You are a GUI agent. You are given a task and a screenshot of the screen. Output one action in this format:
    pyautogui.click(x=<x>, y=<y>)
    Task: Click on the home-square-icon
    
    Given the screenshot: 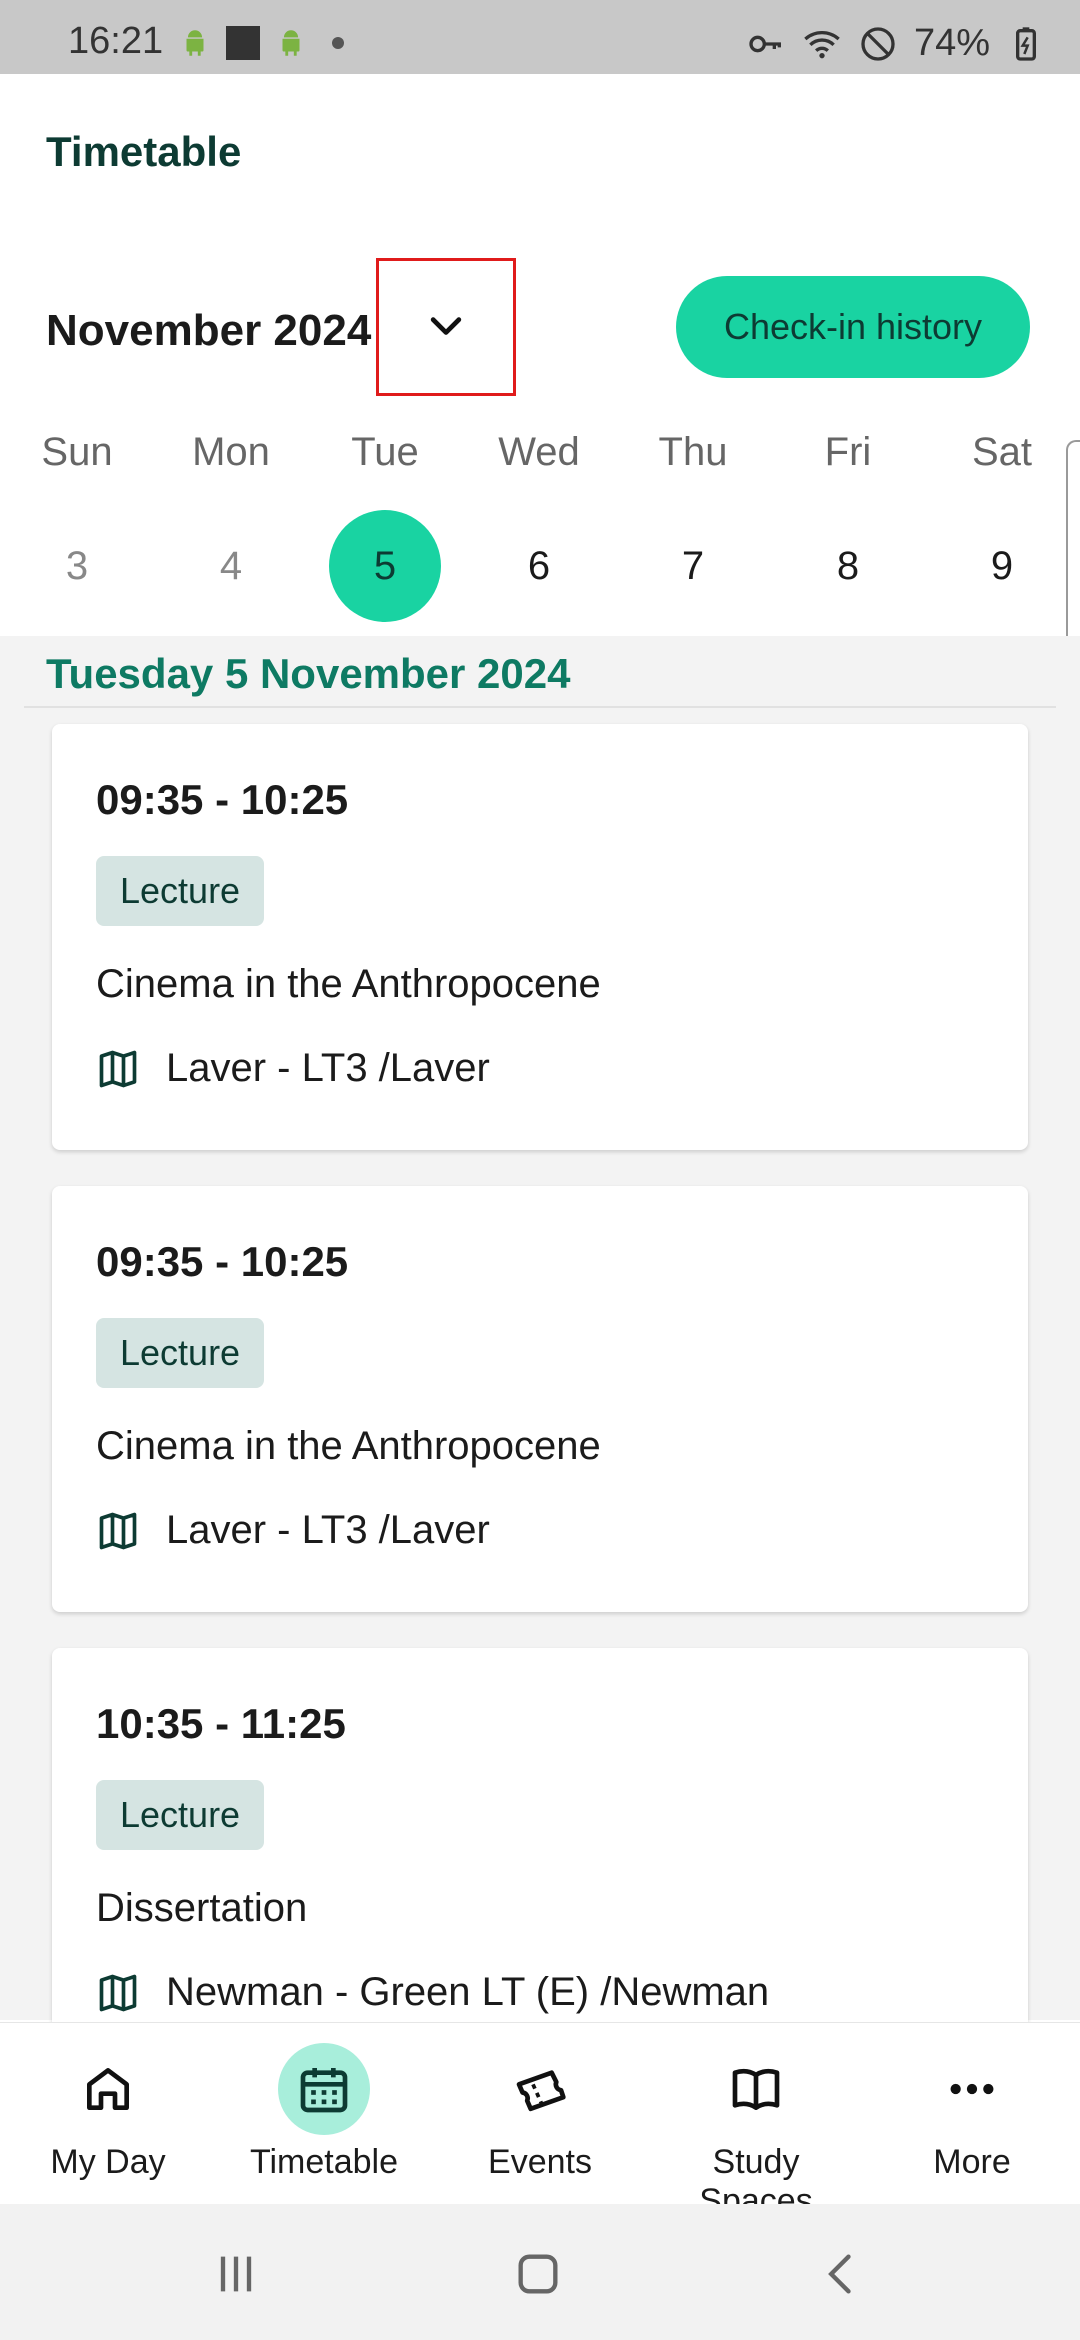 What is the action you would take?
    pyautogui.click(x=538, y=2274)
    